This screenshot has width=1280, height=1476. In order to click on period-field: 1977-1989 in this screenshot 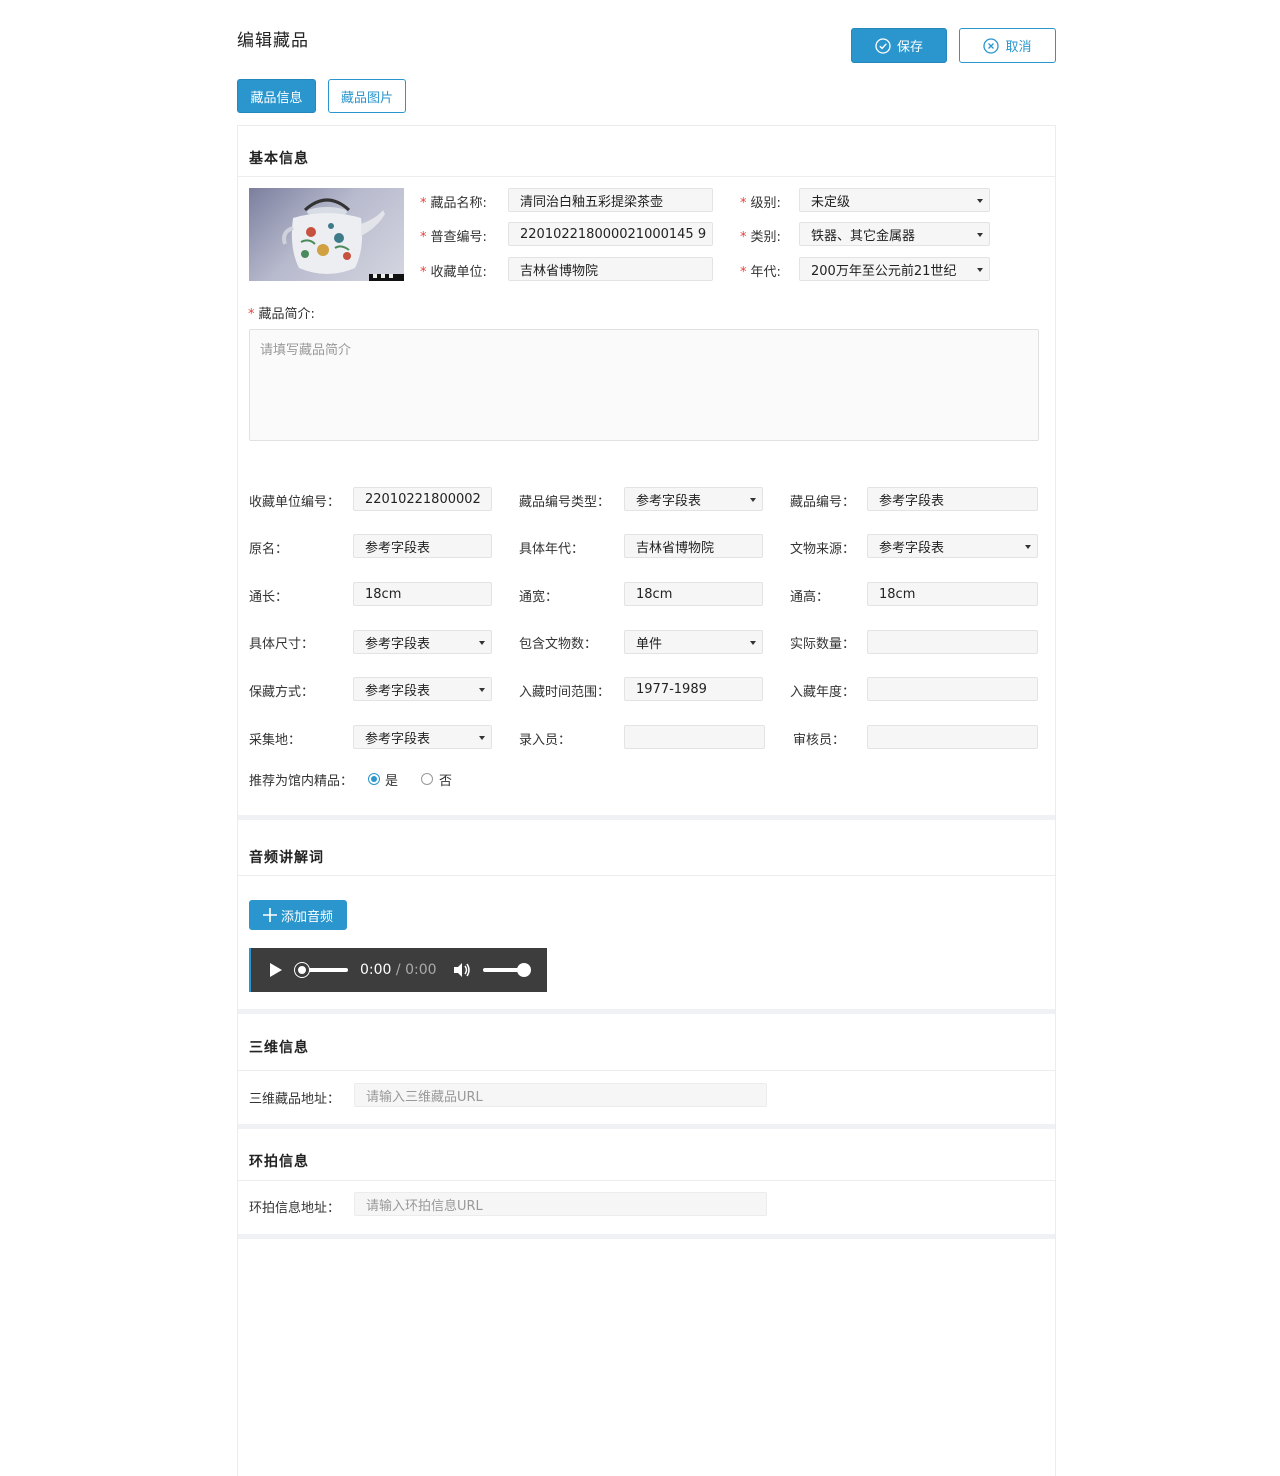, I will do `click(693, 689)`.